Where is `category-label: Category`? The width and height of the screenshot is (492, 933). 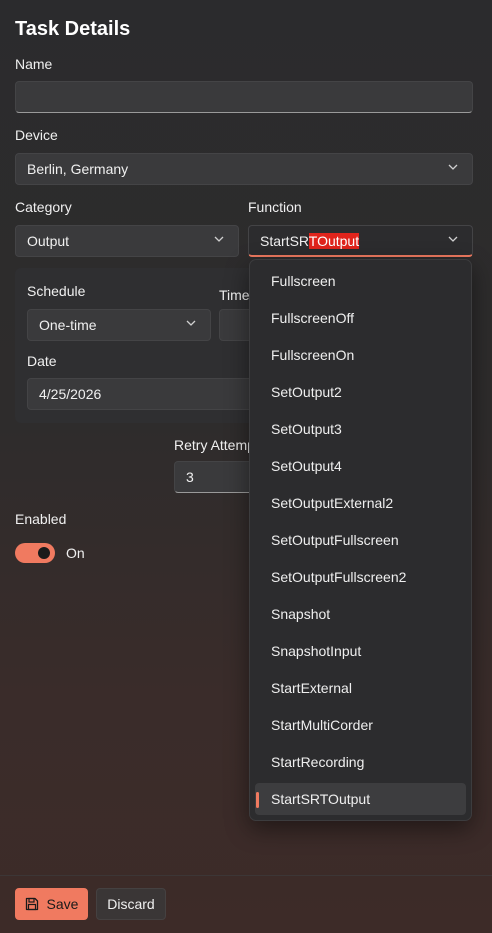
category-label: Category is located at coordinates (43, 207).